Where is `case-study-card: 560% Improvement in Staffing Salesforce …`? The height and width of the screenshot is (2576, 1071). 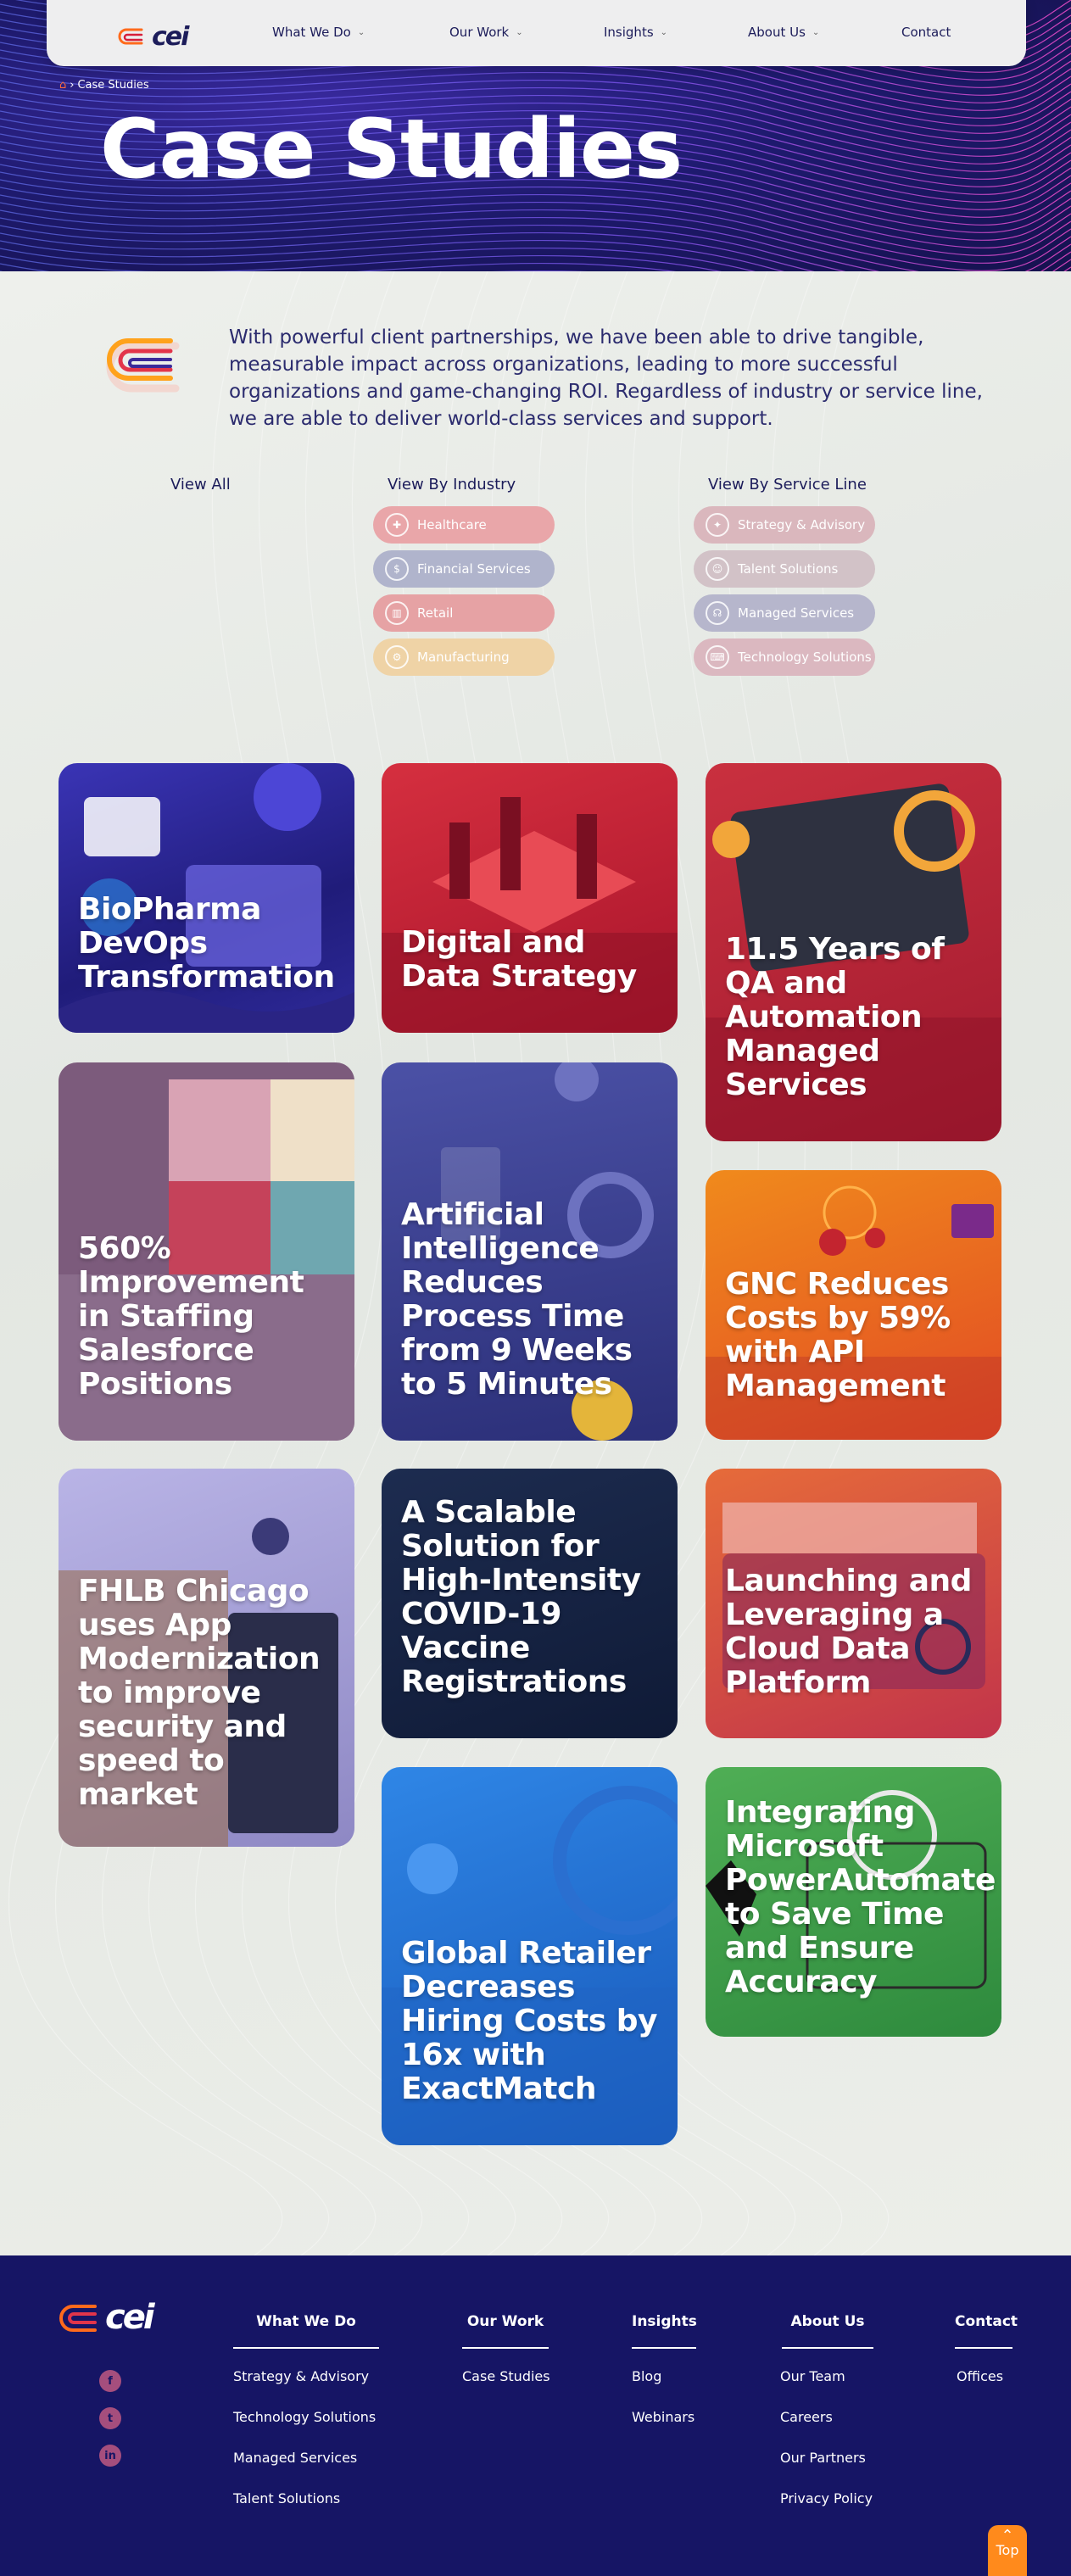 case-study-card: 560% Improvement in Staffing Salesforce … is located at coordinates (207, 1251).